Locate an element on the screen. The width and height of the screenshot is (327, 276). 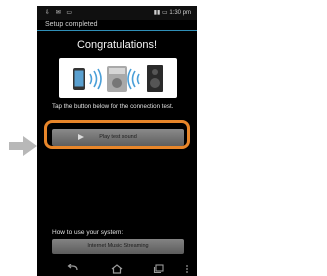
title-divider is located at coordinates (117, 30).